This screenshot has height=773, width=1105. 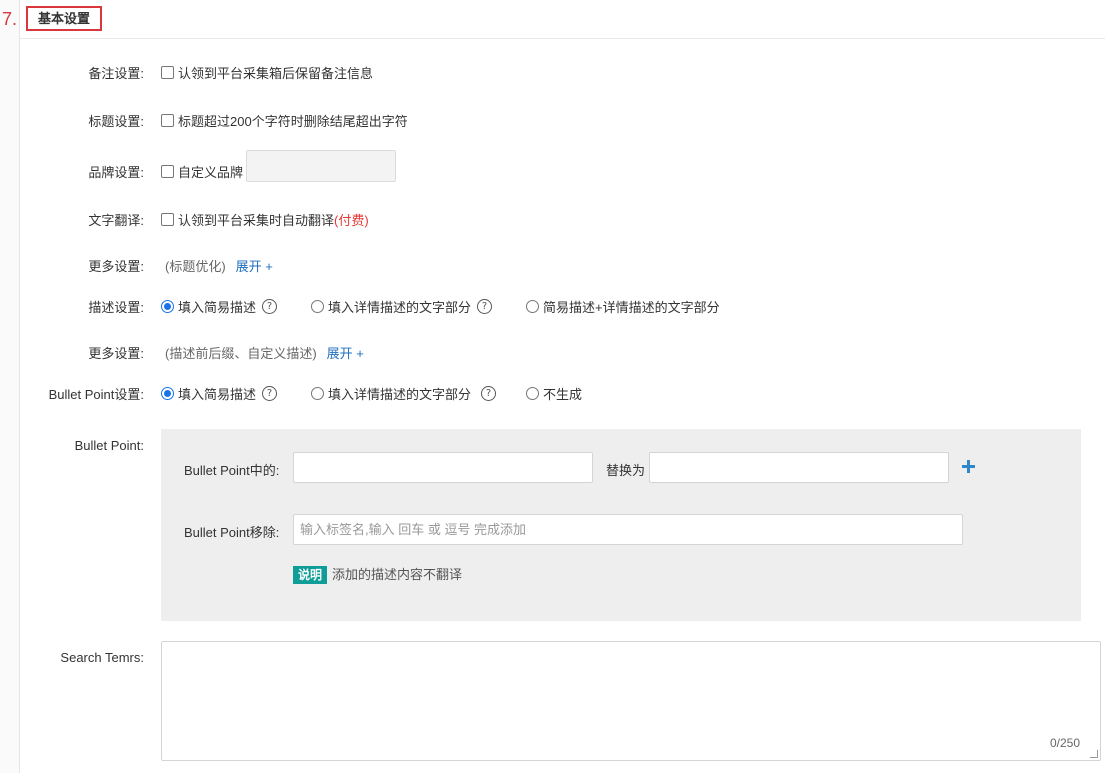 I want to click on translate-label: 文字翻译:, so click(x=116, y=220).